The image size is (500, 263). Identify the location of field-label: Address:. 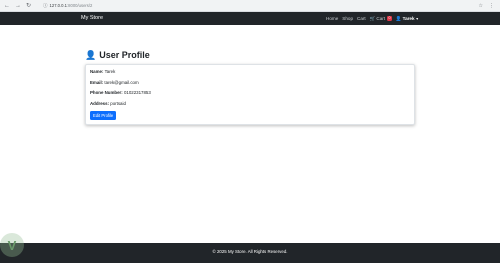
(100, 103).